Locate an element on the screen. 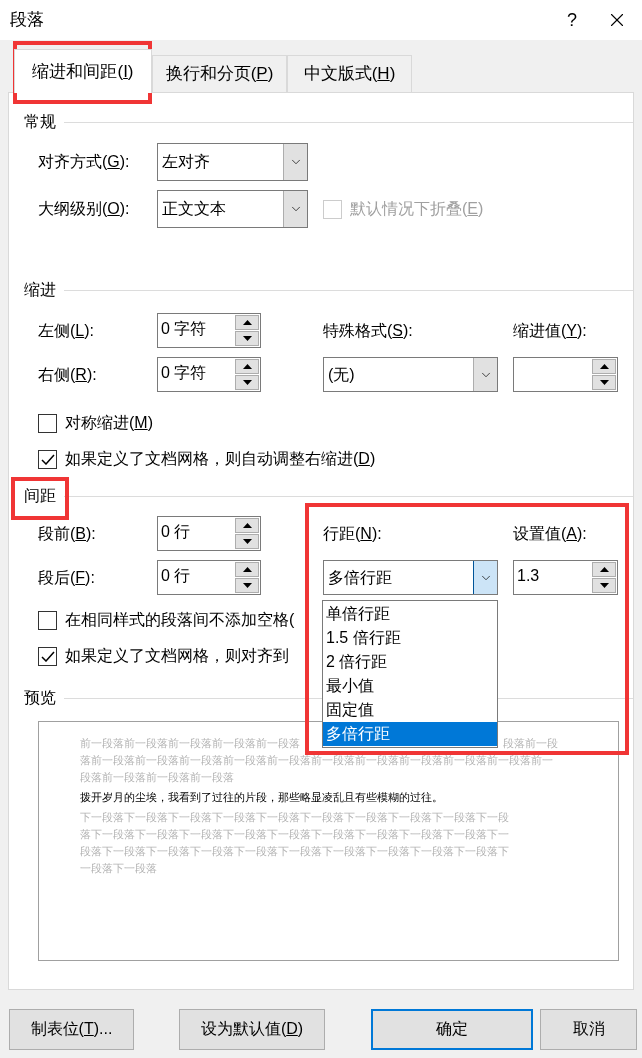 This screenshot has width=642, height=1058. dropdown-option: 单倍行距 is located at coordinates (410, 614).